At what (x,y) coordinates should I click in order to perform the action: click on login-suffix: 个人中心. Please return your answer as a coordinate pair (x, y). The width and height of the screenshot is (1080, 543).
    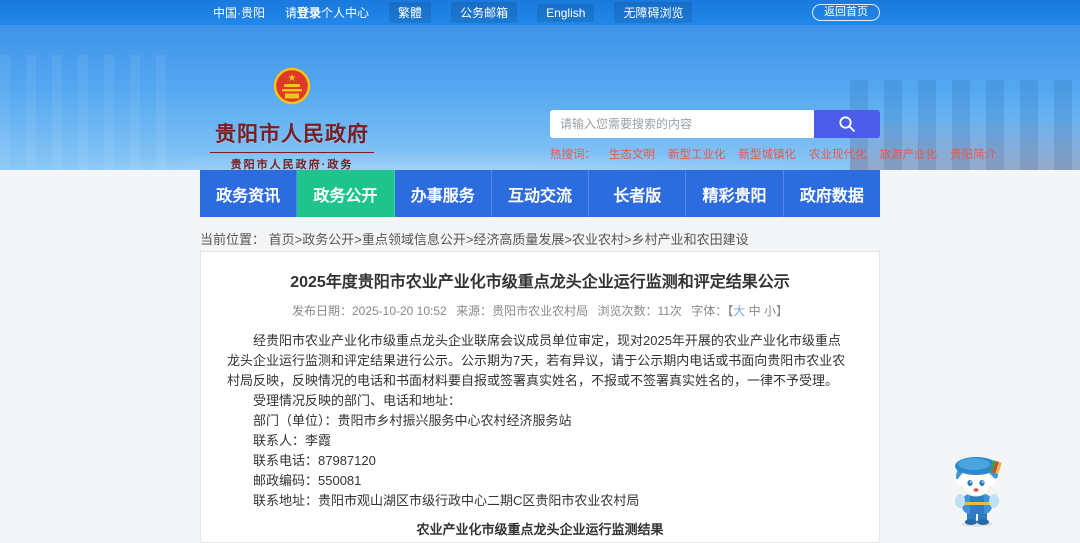
    Looking at the image, I should click on (345, 13).